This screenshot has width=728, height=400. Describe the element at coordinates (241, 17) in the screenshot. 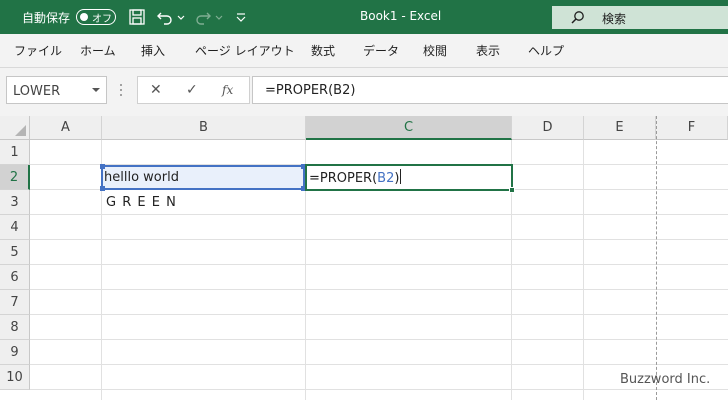

I see `customize-toolbar-icon` at that location.